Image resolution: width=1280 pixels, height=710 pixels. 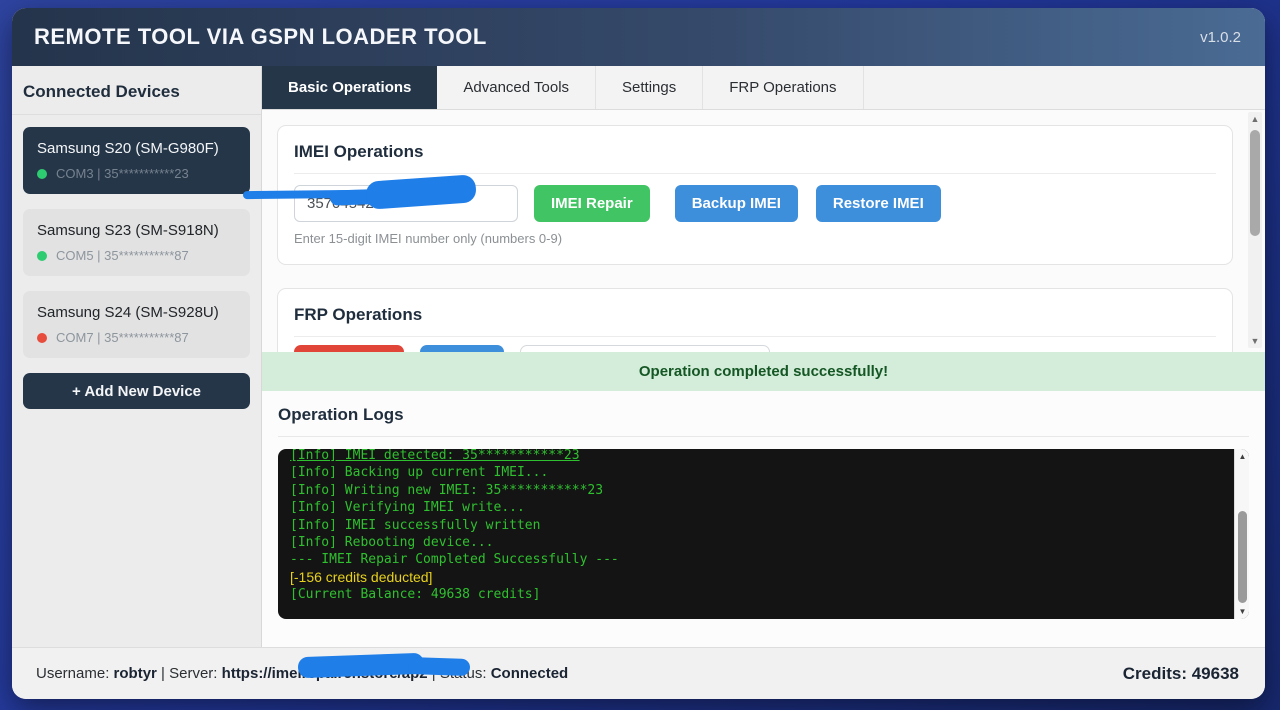 I want to click on tab-basic-operations: Basic Operations, so click(x=350, y=87).